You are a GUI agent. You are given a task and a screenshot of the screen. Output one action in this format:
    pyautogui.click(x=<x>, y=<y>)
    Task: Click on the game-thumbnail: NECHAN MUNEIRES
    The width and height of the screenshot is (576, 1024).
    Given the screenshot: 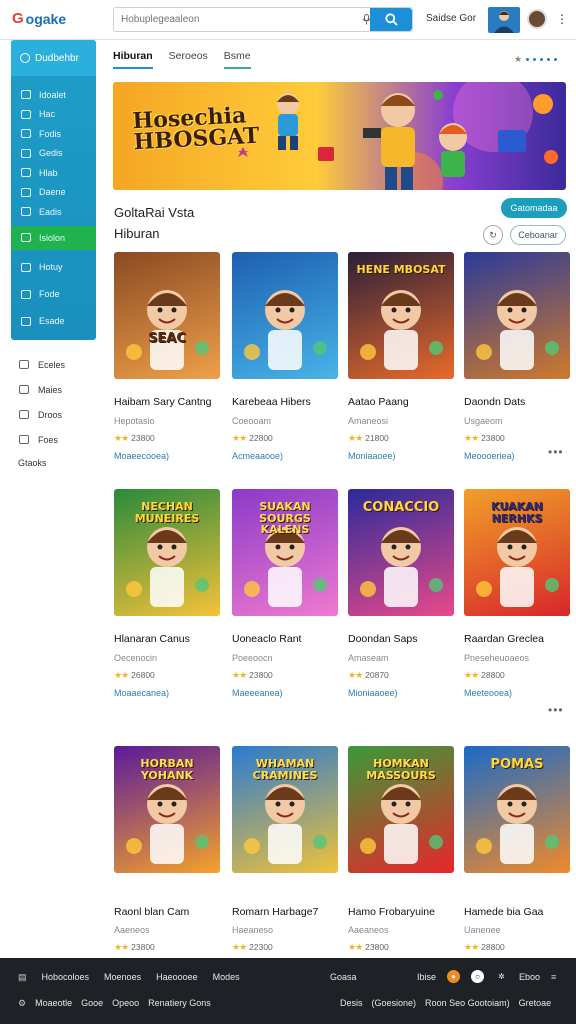 What is the action you would take?
    pyautogui.click(x=167, y=552)
    